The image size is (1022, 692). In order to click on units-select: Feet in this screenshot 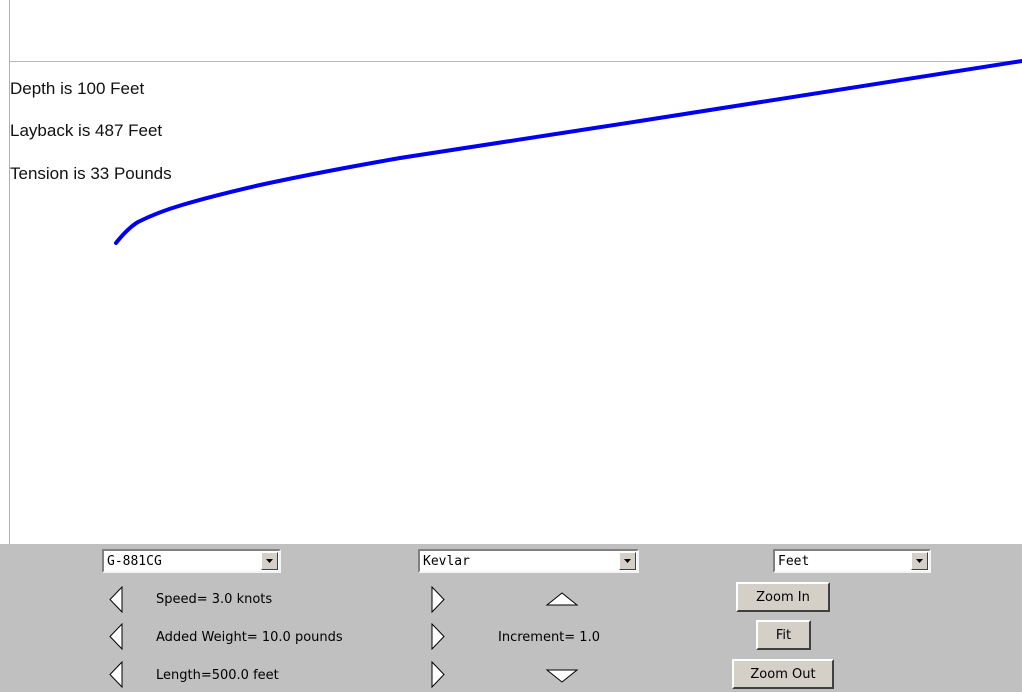, I will do `click(852, 561)`.